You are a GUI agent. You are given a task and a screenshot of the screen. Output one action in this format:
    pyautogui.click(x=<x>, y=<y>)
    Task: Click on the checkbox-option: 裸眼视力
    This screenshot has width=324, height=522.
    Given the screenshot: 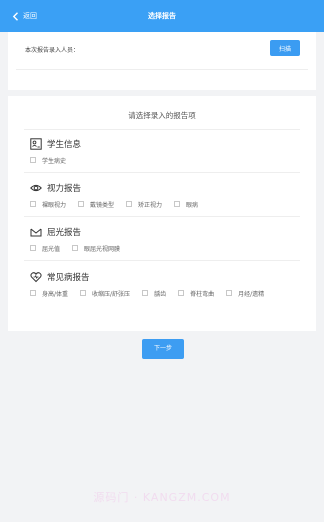 What is the action you would take?
    pyautogui.click(x=48, y=204)
    